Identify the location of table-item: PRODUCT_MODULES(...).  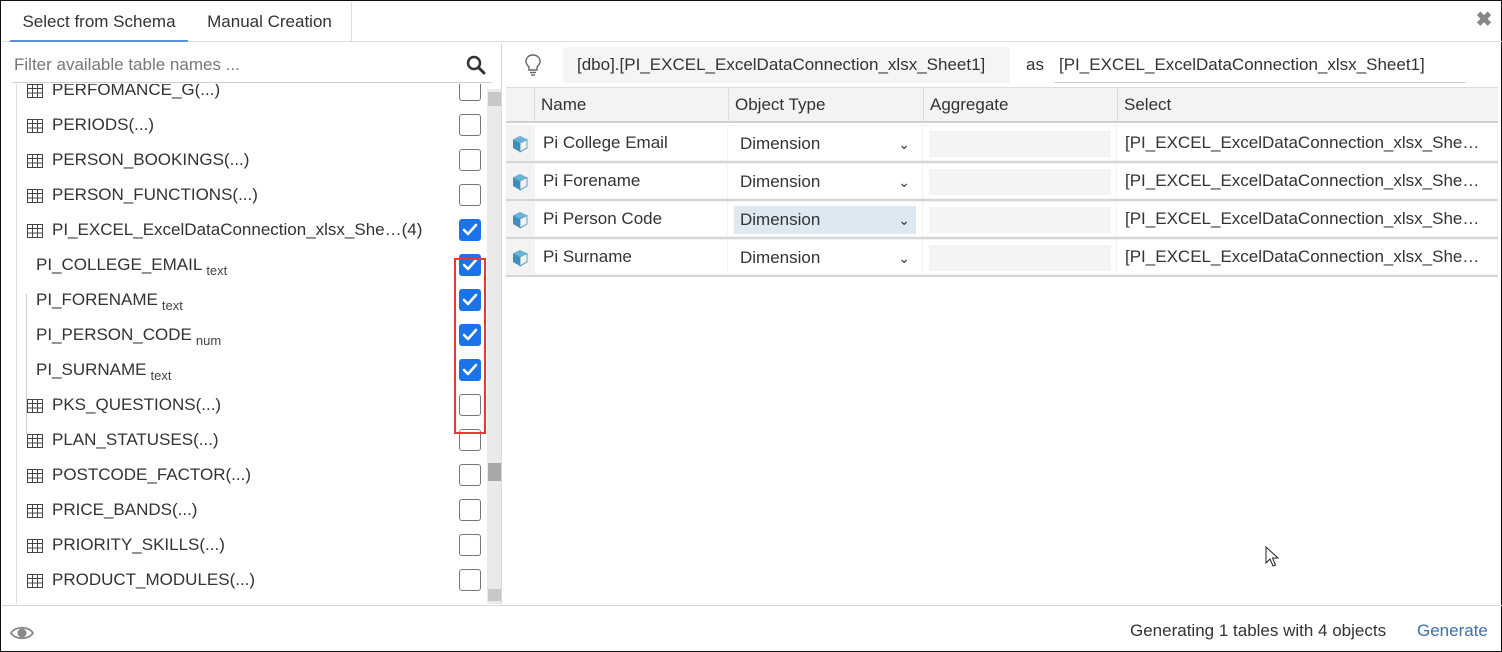
(251, 580).